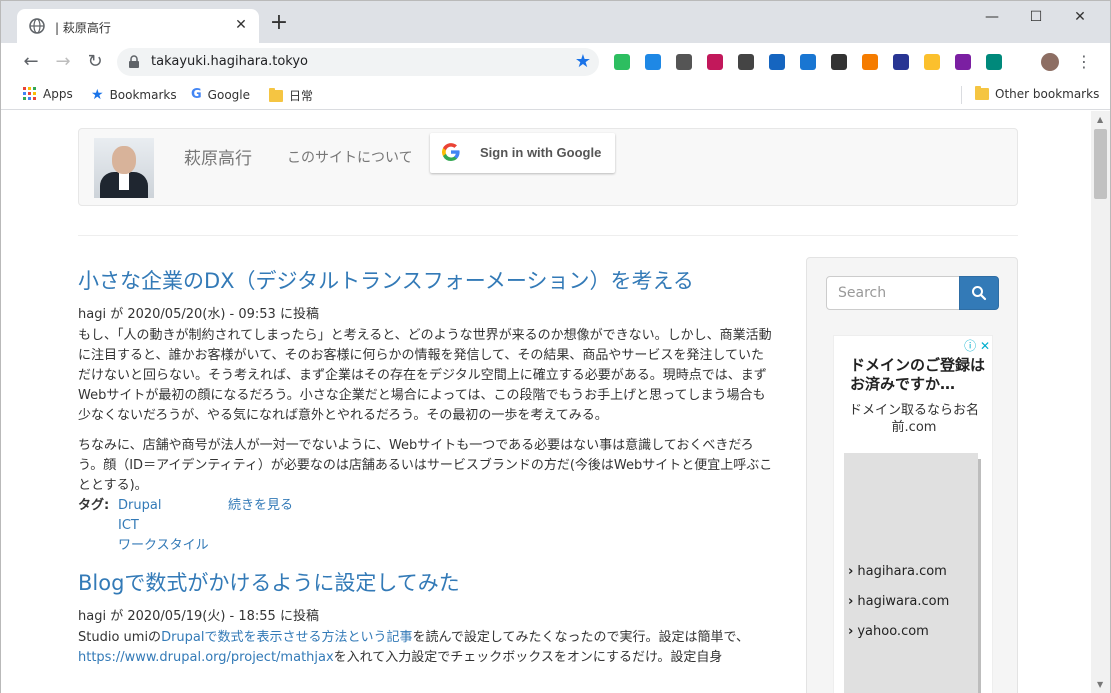  I want to click on minimize-button: —, so click(992, 17).